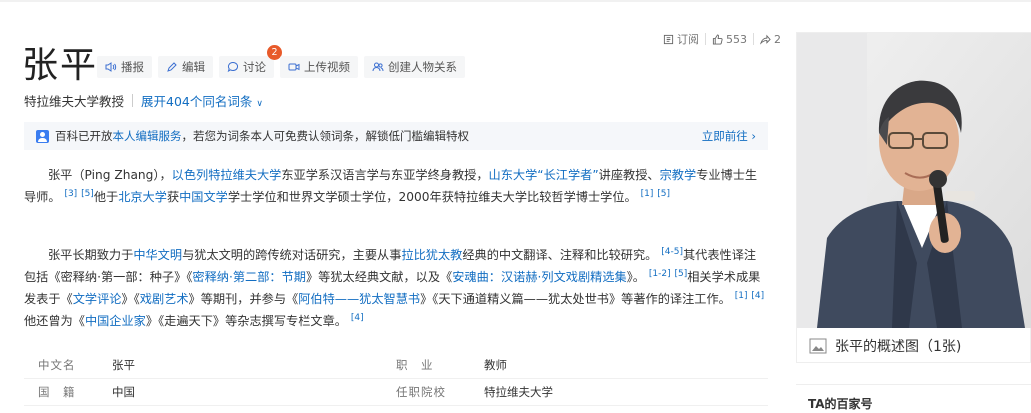  What do you see at coordinates (421, 392) in the screenshot?
I see `info-key: 任职院校` at bounding box center [421, 392].